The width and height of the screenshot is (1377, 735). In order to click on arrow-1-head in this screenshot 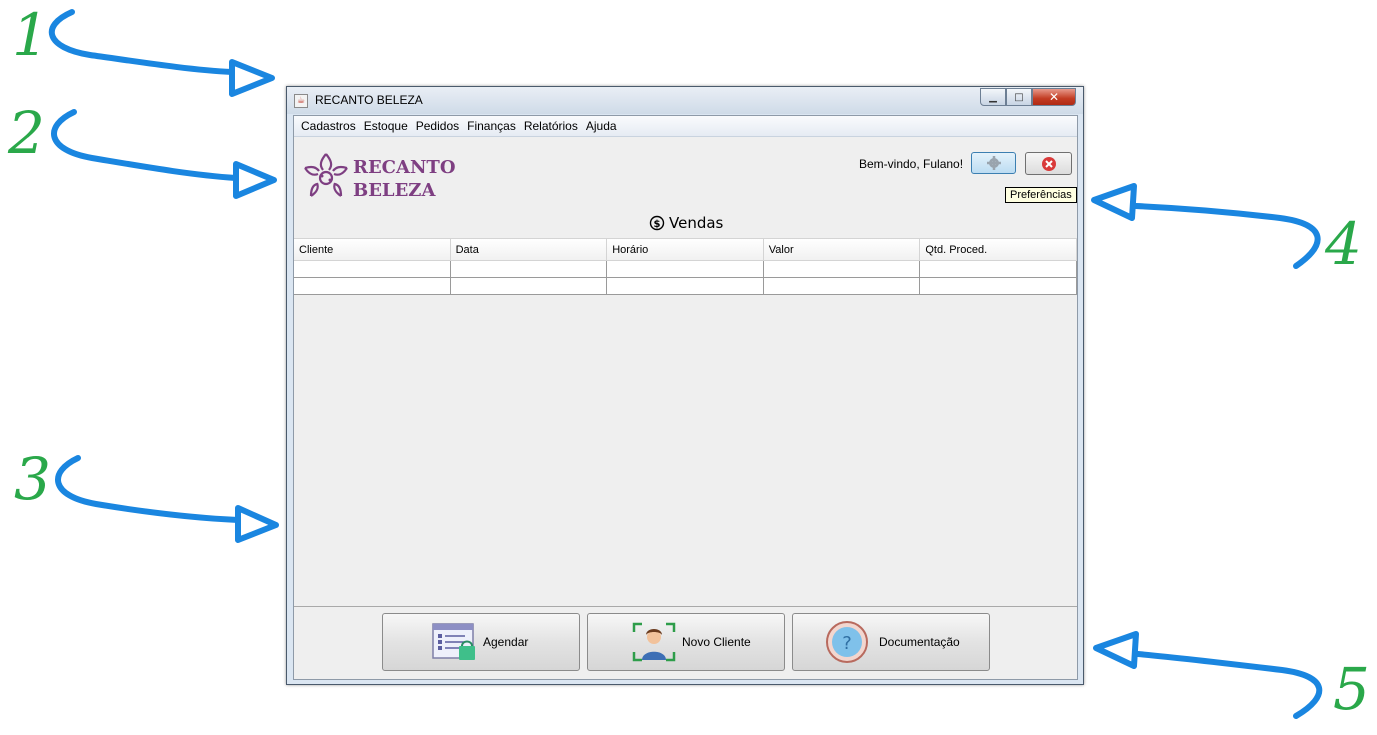, I will do `click(252, 78)`.